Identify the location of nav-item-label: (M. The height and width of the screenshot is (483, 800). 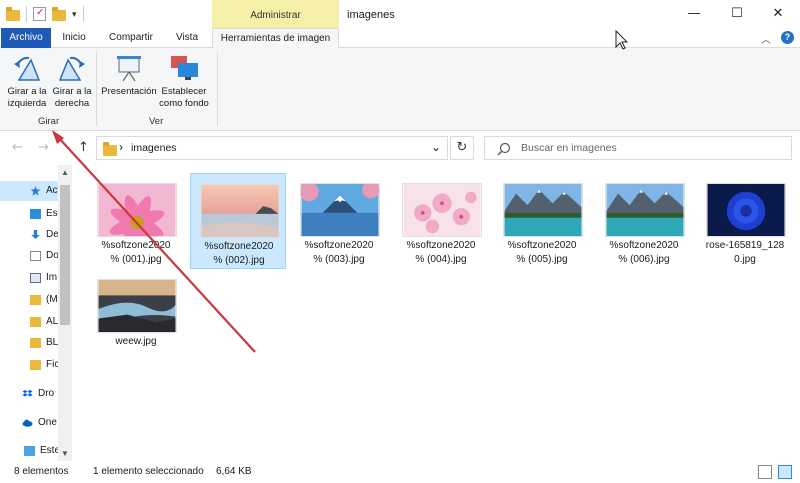
(52, 299).